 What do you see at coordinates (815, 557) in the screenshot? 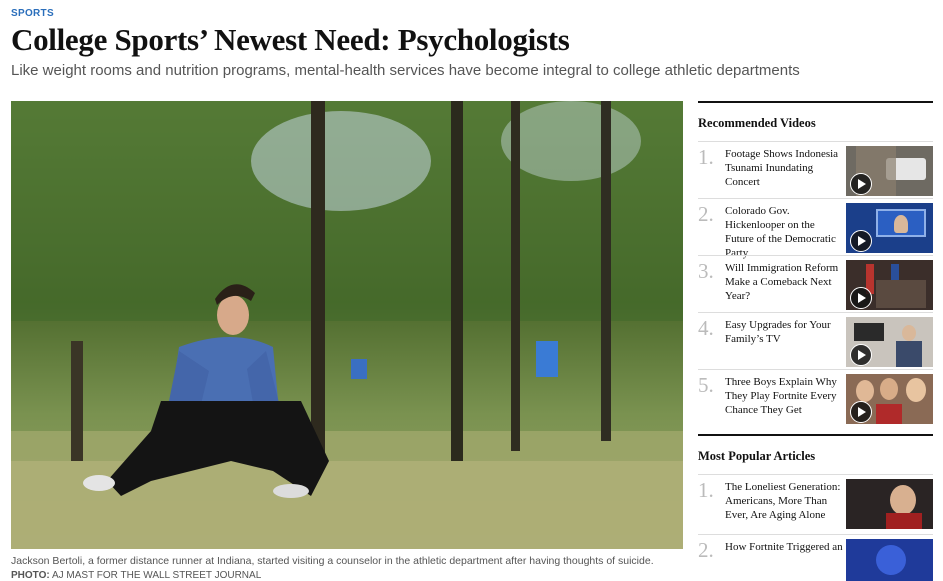
I see `article-item: 2. How Fortnite Triggered an` at bounding box center [815, 557].